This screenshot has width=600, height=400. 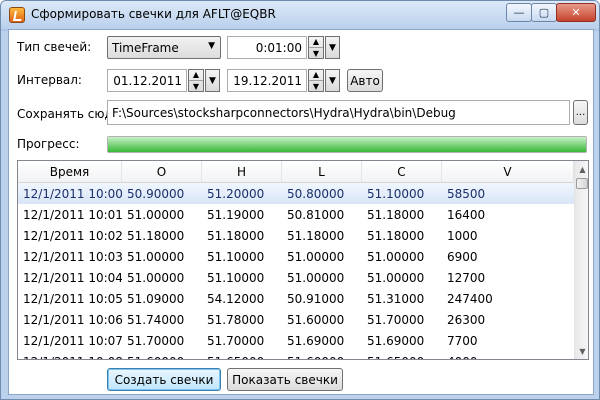 I want to click on progress-fill, so click(x=347, y=144).